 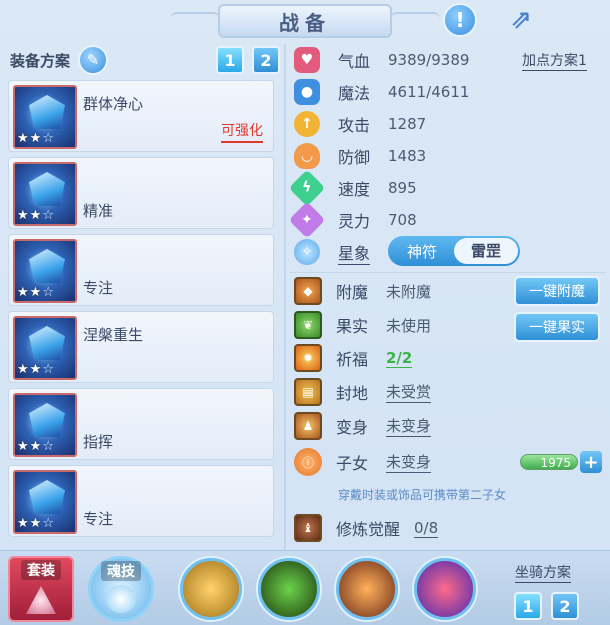 I want to click on skill-icon, so click(x=121, y=599).